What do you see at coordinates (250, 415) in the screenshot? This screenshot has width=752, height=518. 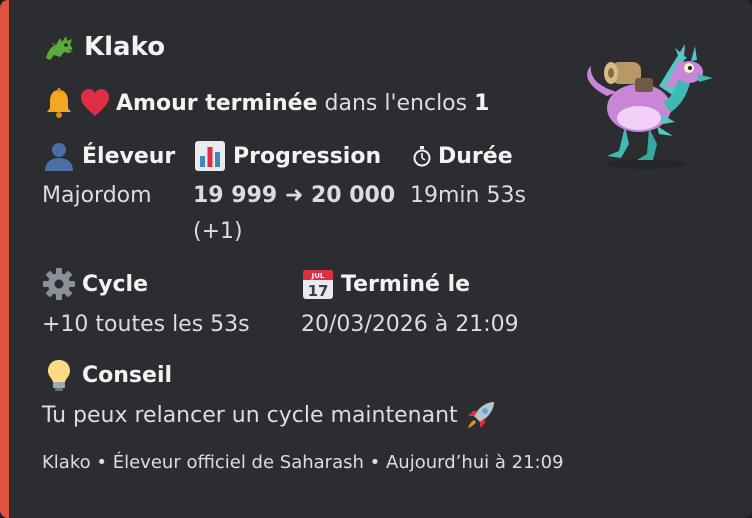 I see `field-tip-value: Tu peux relancer un cycle maintenant` at bounding box center [250, 415].